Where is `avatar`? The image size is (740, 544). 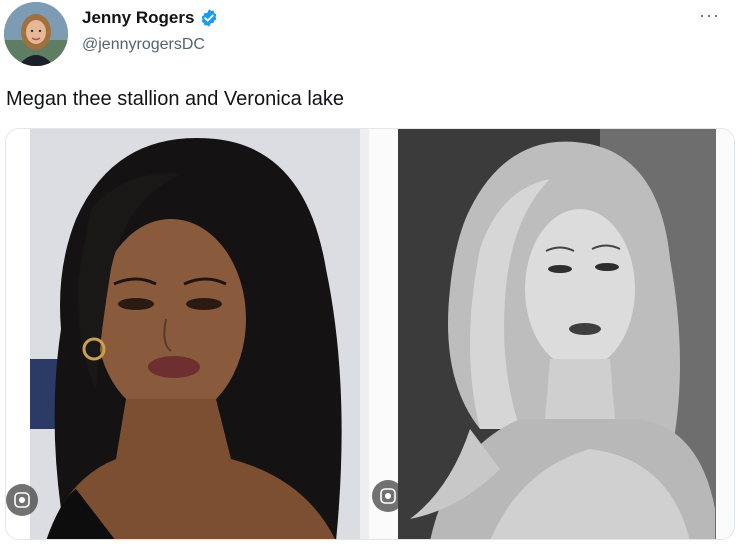 avatar is located at coordinates (36, 34).